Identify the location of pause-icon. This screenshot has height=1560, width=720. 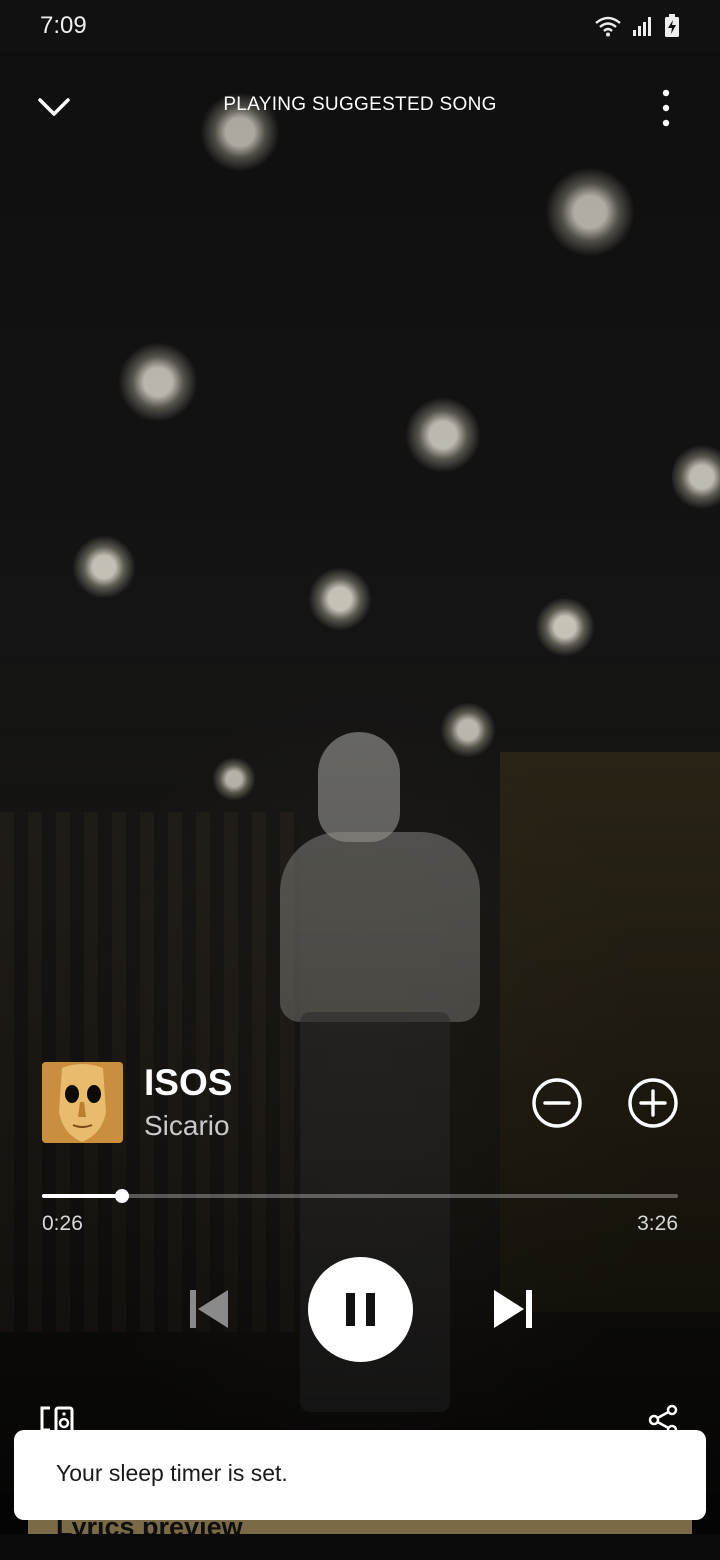
(360, 1309).